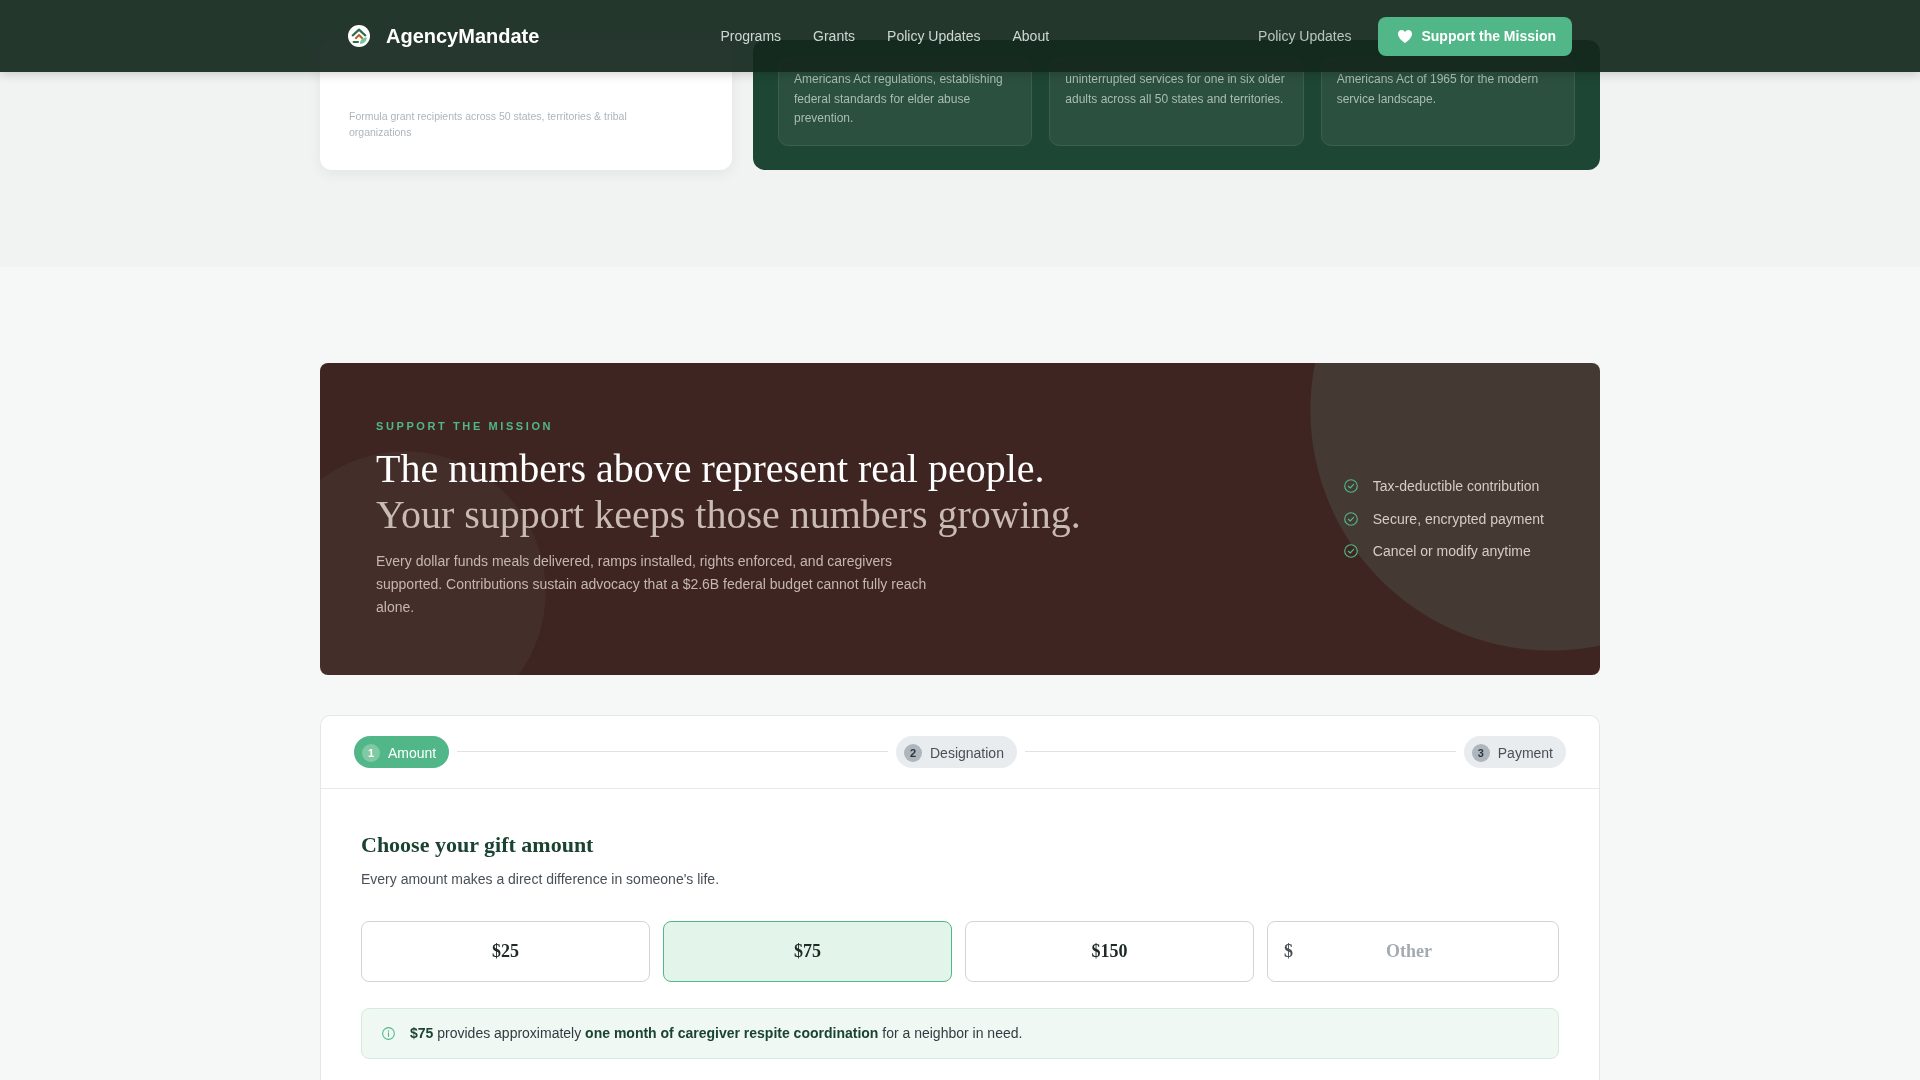 This screenshot has height=1080, width=1920. What do you see at coordinates (541, 879) in the screenshot?
I see `form-subtitle: Every amount makes a direct difference in someone's life.` at bounding box center [541, 879].